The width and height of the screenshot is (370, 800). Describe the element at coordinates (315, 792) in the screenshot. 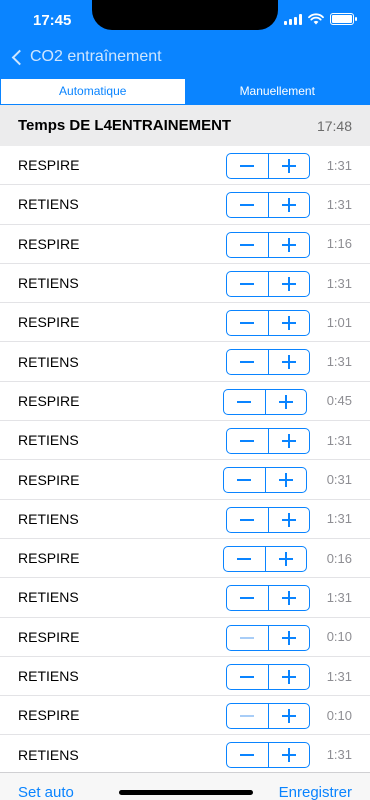

I see `save-button: Enregistrer` at that location.